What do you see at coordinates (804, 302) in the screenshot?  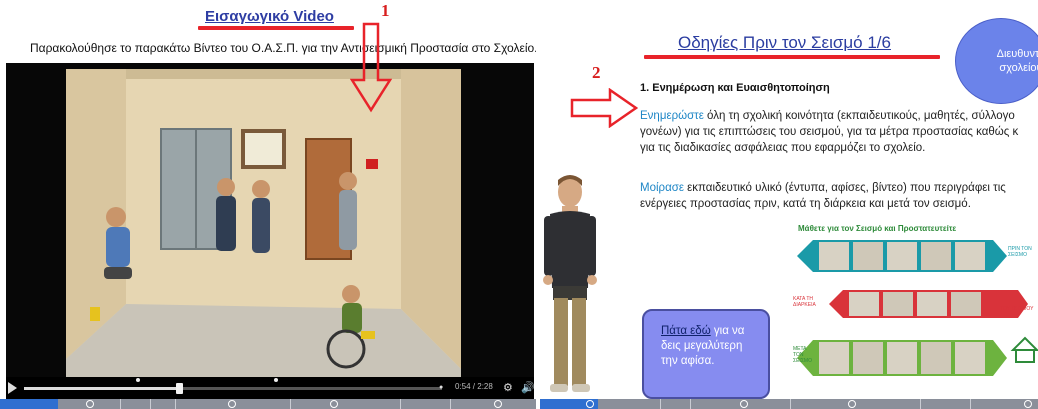 I see `poster-label-during: ΚΑΤΑ ΤΗ ΔΙΑΡΚΕΙΑ` at bounding box center [804, 302].